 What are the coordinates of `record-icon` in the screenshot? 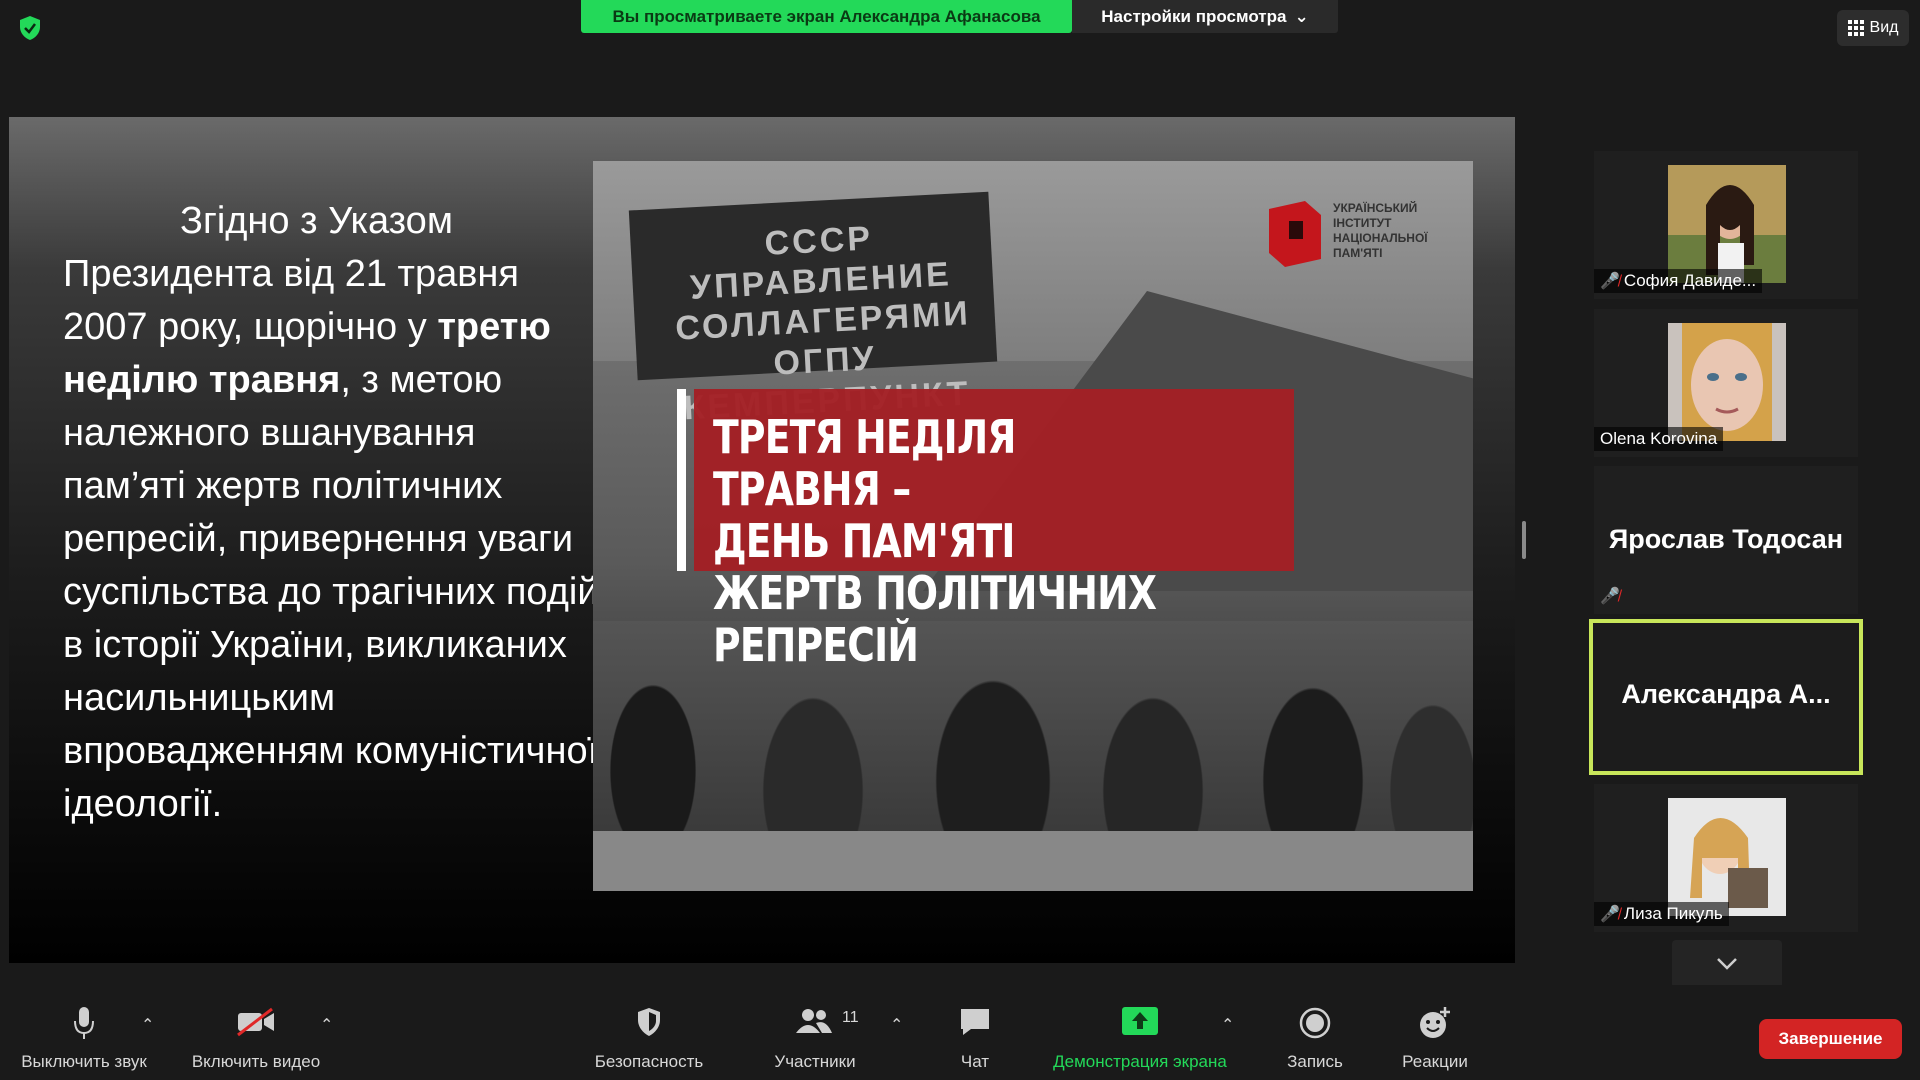 It's located at (1315, 1023).